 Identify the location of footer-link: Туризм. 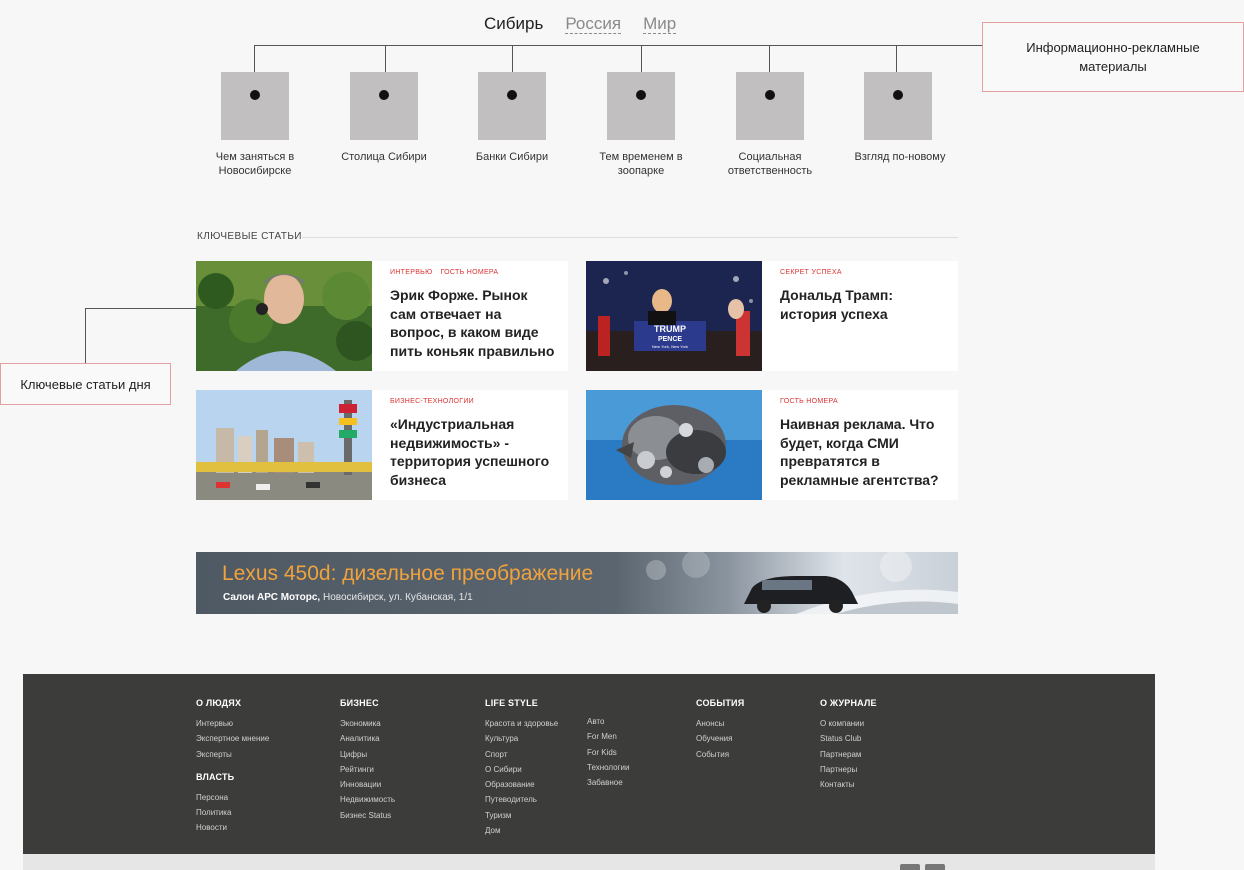
(521, 815).